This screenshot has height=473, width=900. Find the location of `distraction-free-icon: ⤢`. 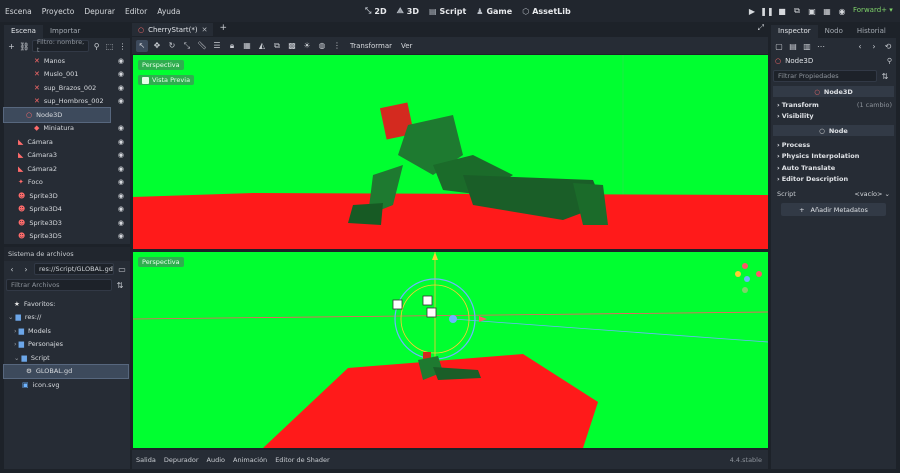

distraction-free-icon: ⤢ is located at coordinates (761, 29).